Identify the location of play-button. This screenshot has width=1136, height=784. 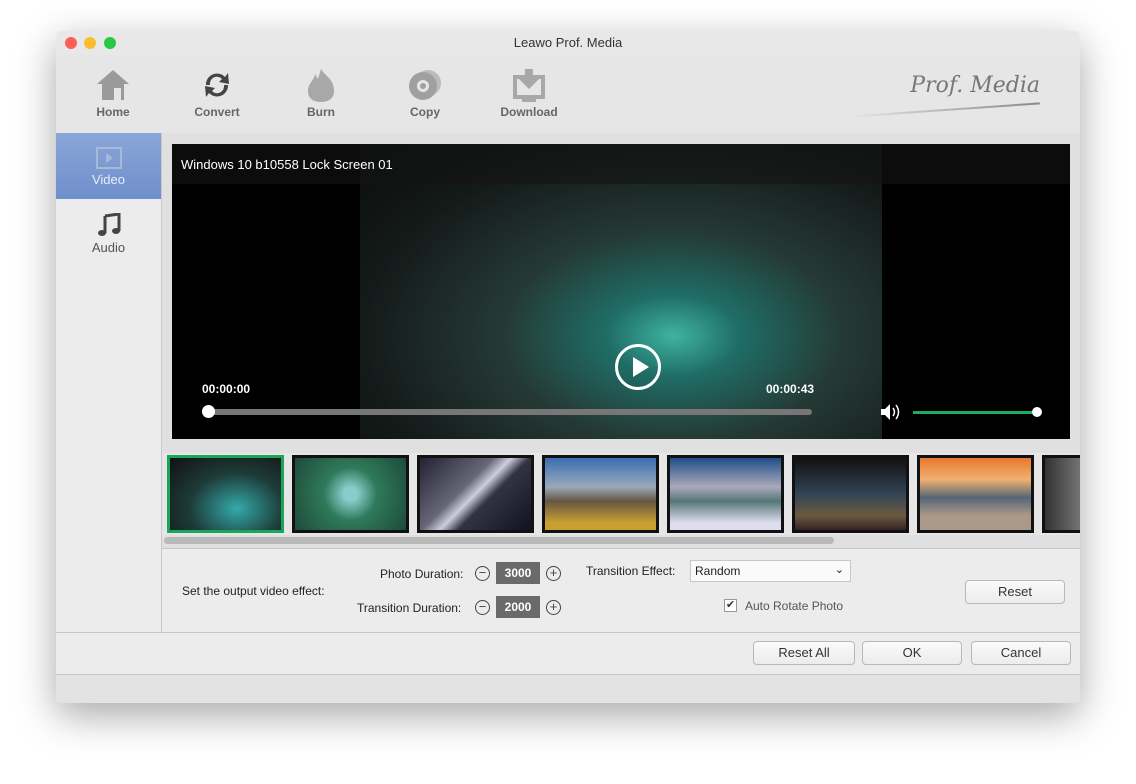
(638, 367).